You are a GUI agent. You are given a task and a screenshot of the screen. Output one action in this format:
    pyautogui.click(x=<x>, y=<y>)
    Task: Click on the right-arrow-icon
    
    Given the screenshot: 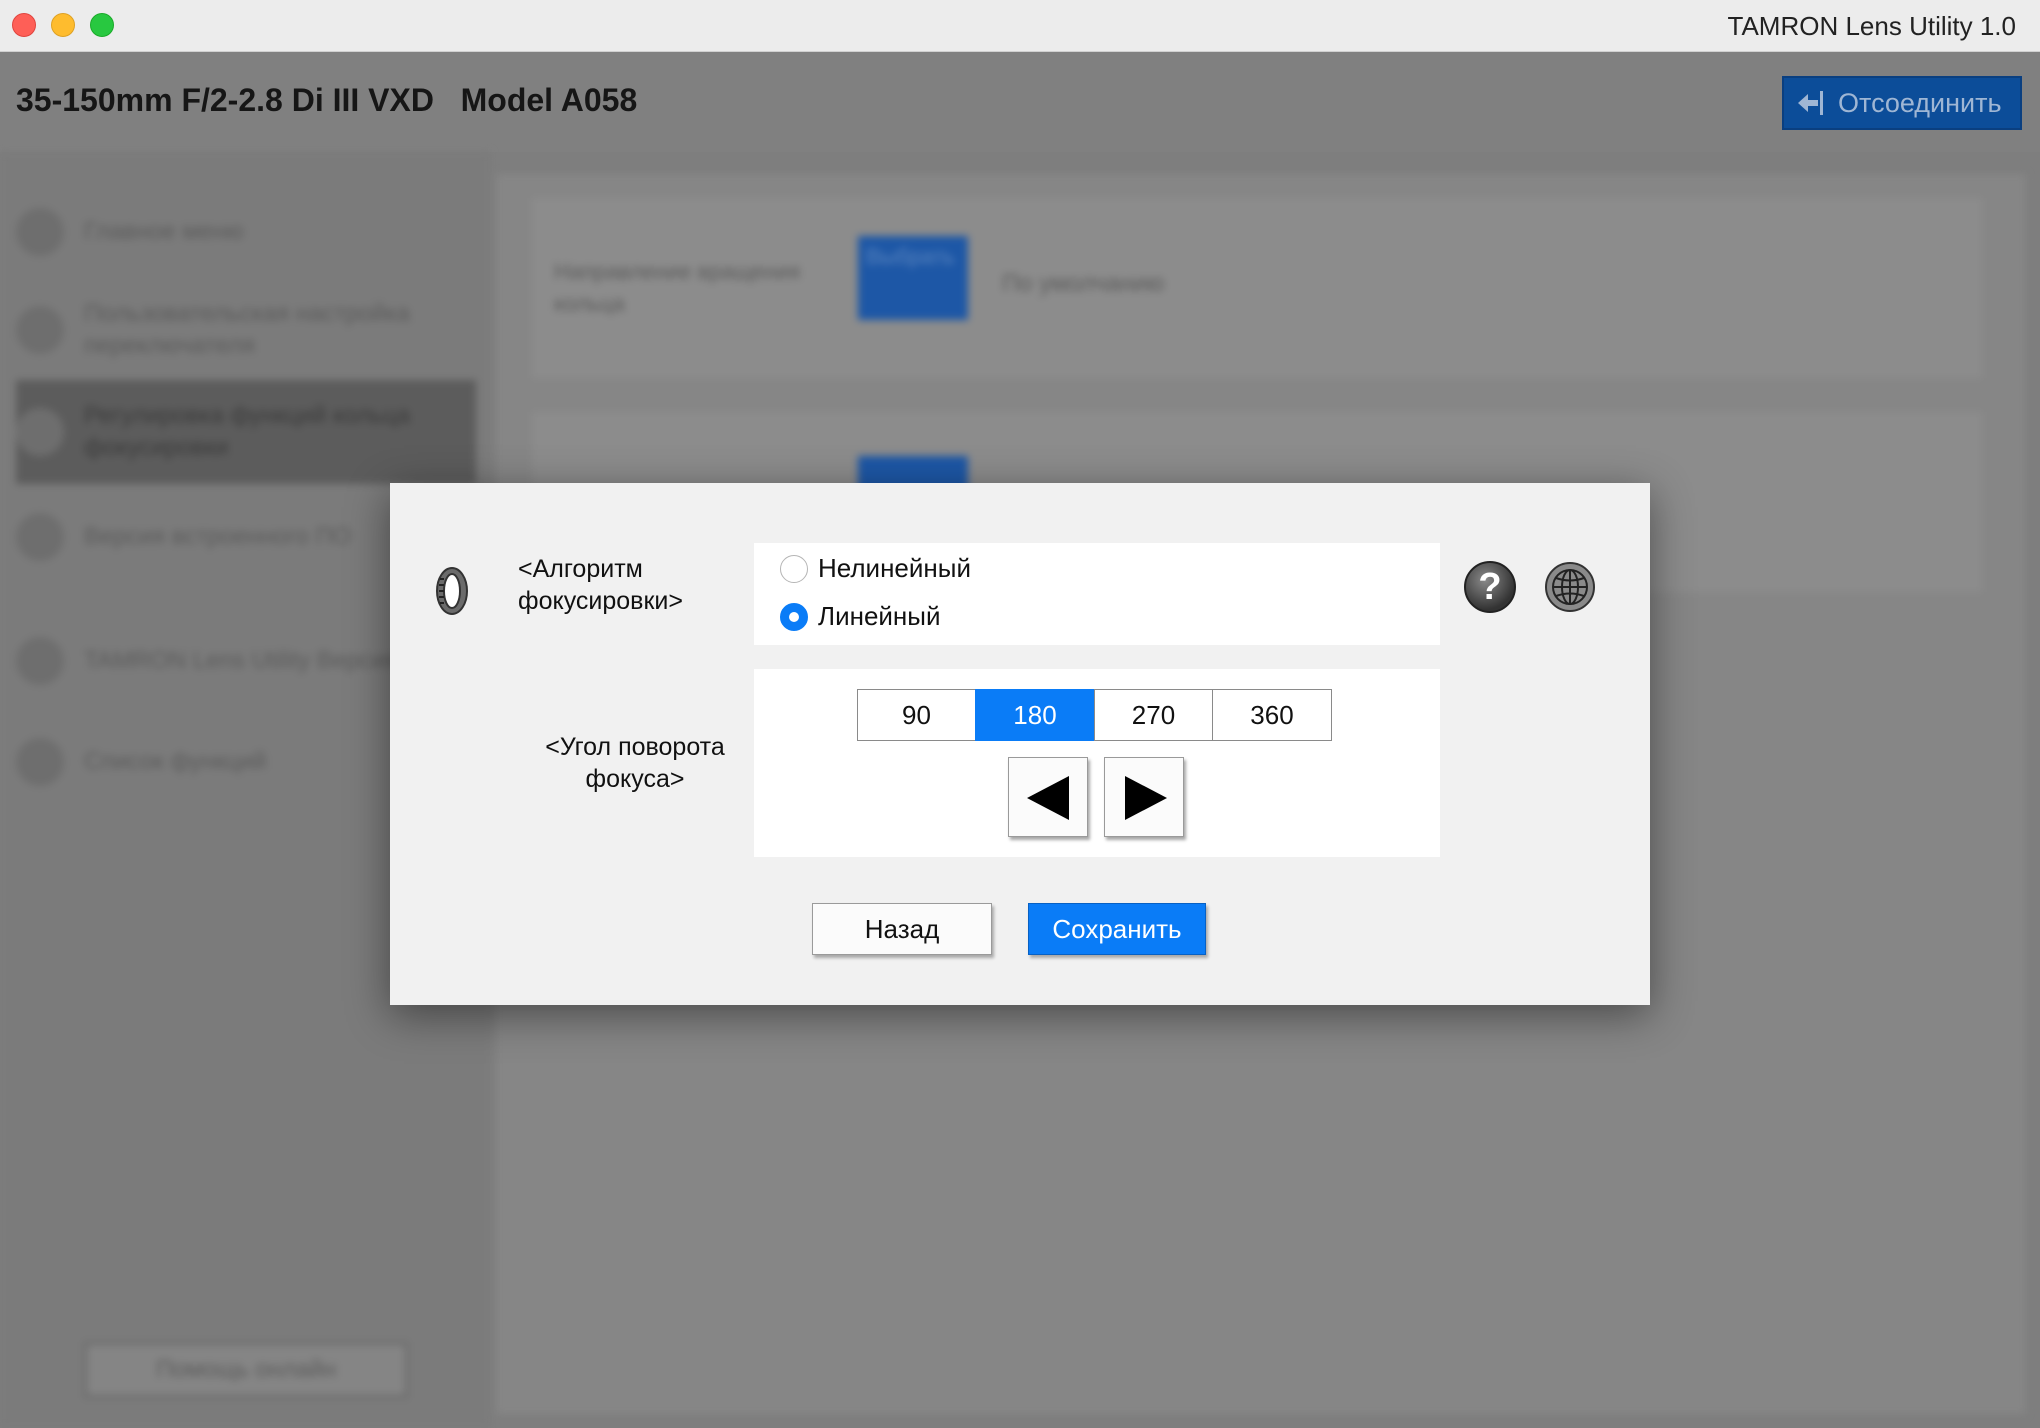 What is the action you would take?
    pyautogui.click(x=1146, y=798)
    